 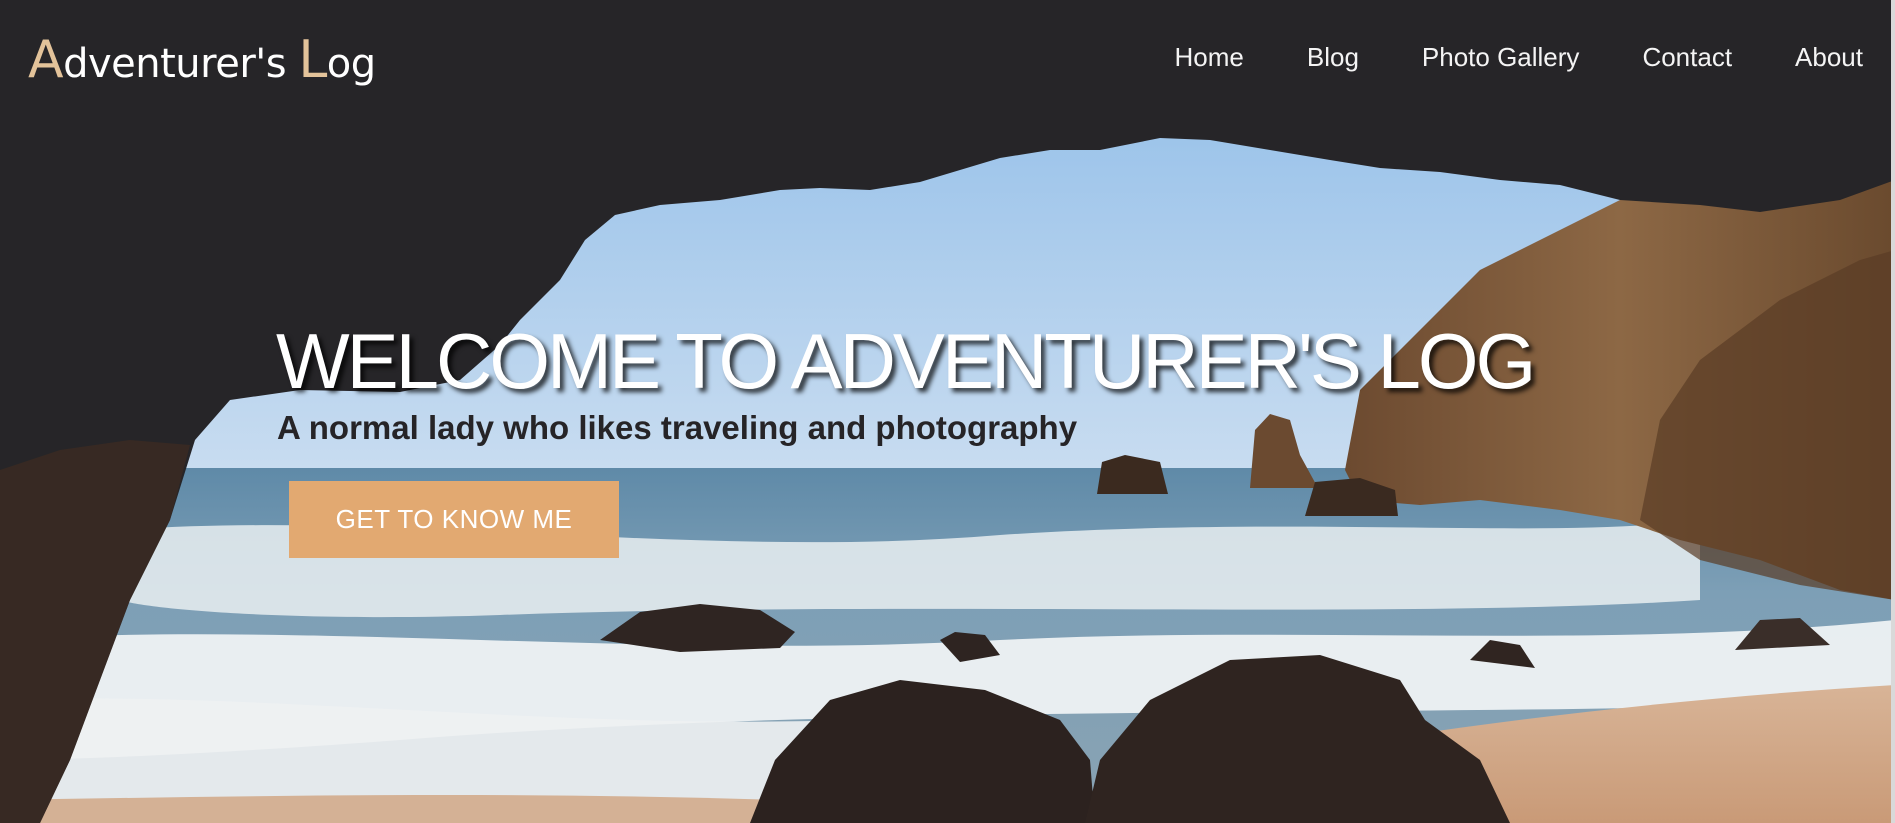 I want to click on nav-photo-gallery: Photo Gallery, so click(x=1501, y=57).